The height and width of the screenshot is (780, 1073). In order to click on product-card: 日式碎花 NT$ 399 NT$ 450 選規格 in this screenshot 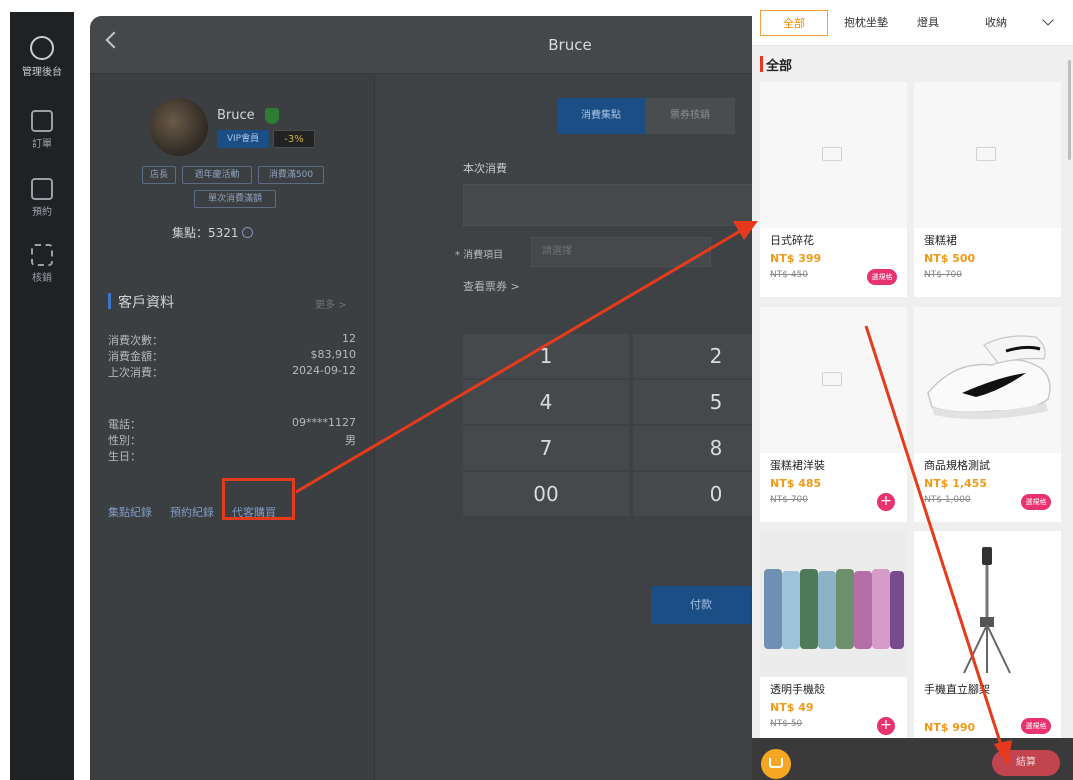, I will do `click(833, 189)`.